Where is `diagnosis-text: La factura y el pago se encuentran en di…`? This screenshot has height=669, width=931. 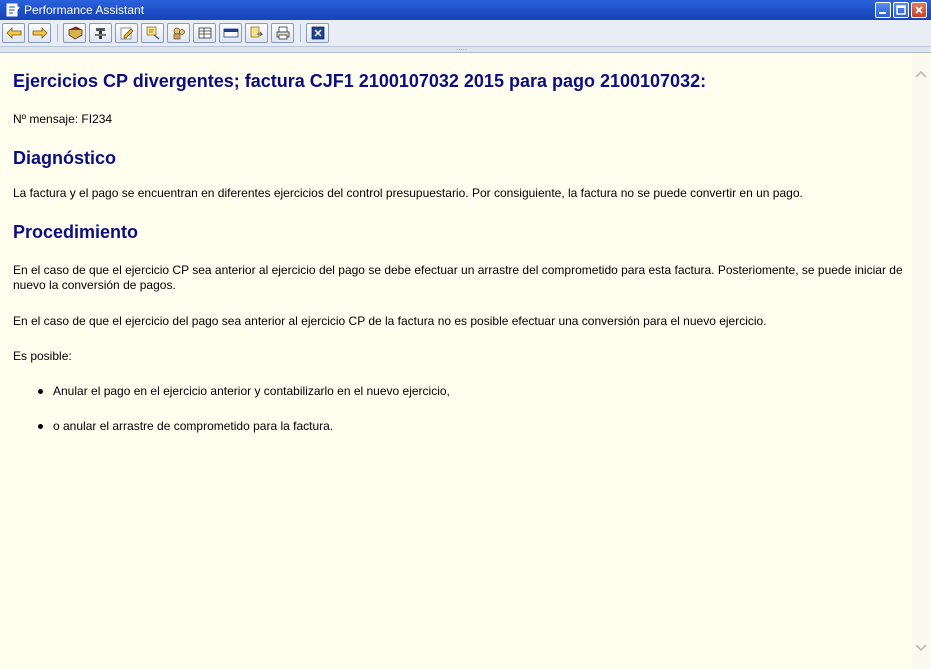 diagnosis-text: La factura y el pago se encuentran en di… is located at coordinates (408, 193).